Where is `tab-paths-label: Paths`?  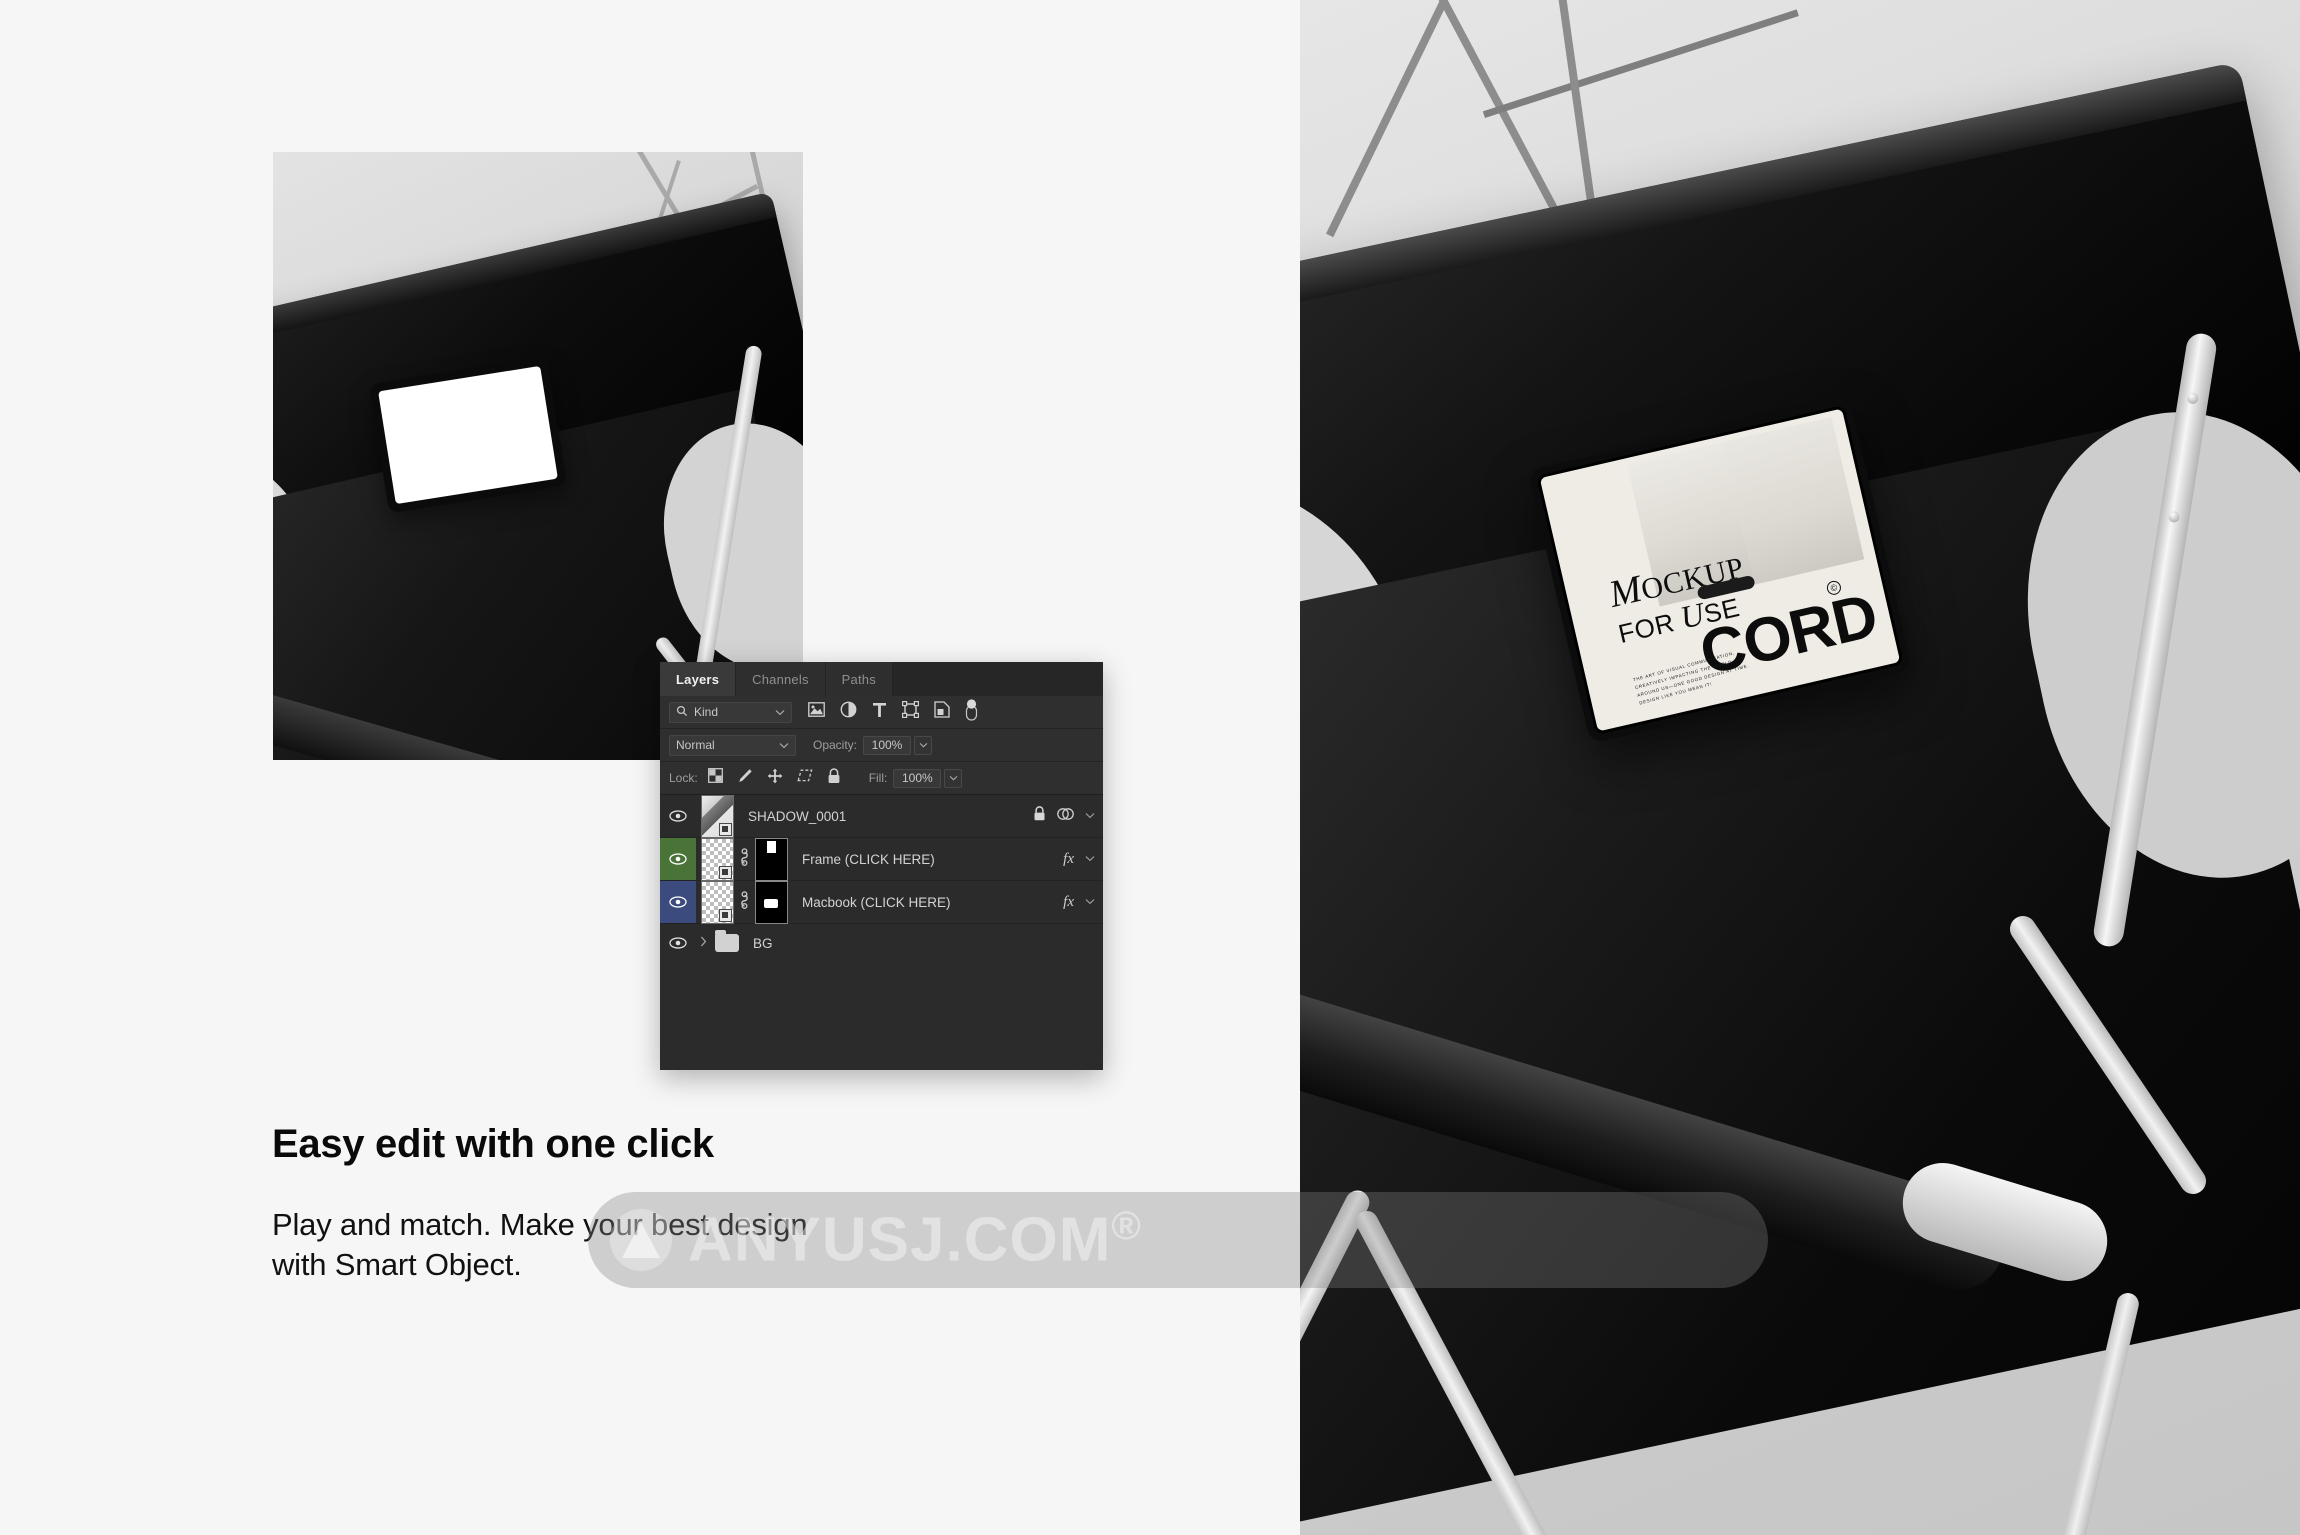
tab-paths-label: Paths is located at coordinates (858, 679).